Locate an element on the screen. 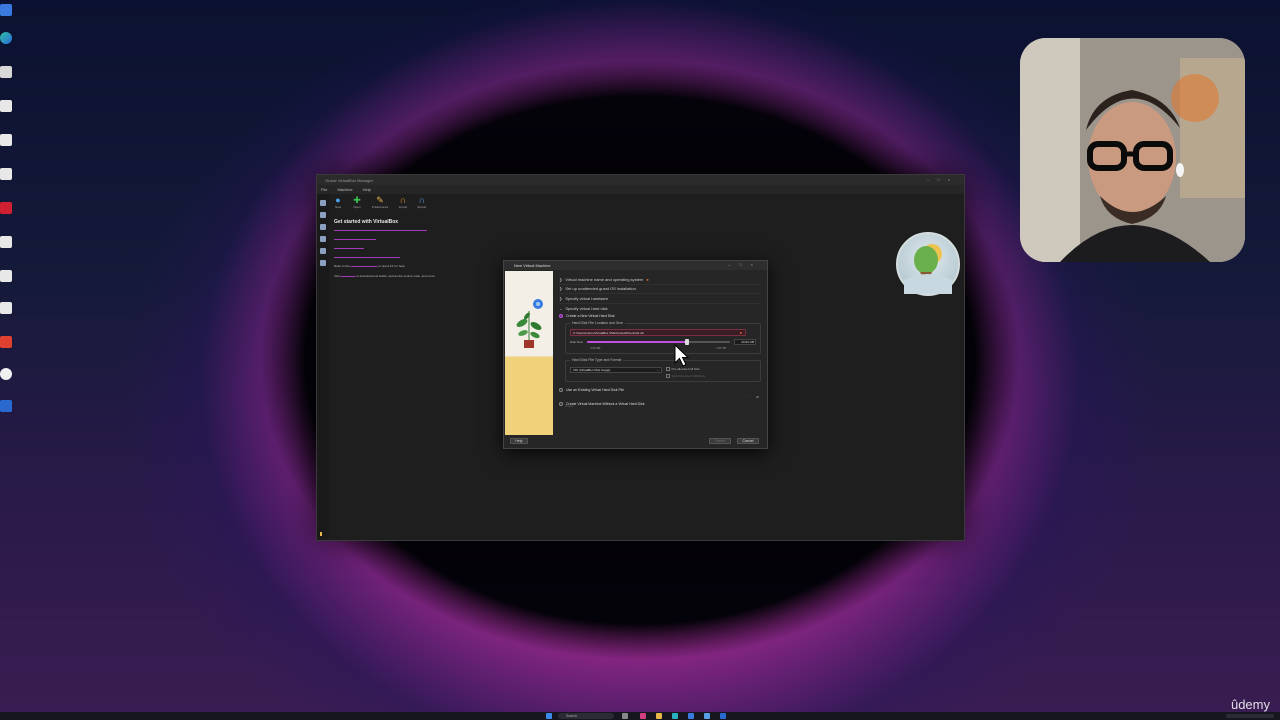  create-new-disk-option: Create a New Virtual Hard Disk is located at coordinates (660, 316).